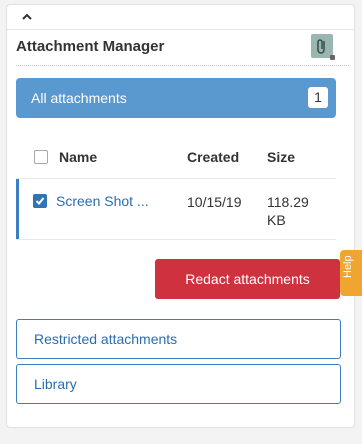 Image resolution: width=362 pixels, height=444 pixels. What do you see at coordinates (176, 98) in the screenshot?
I see `all-attachments-bar: All attachments 1` at bounding box center [176, 98].